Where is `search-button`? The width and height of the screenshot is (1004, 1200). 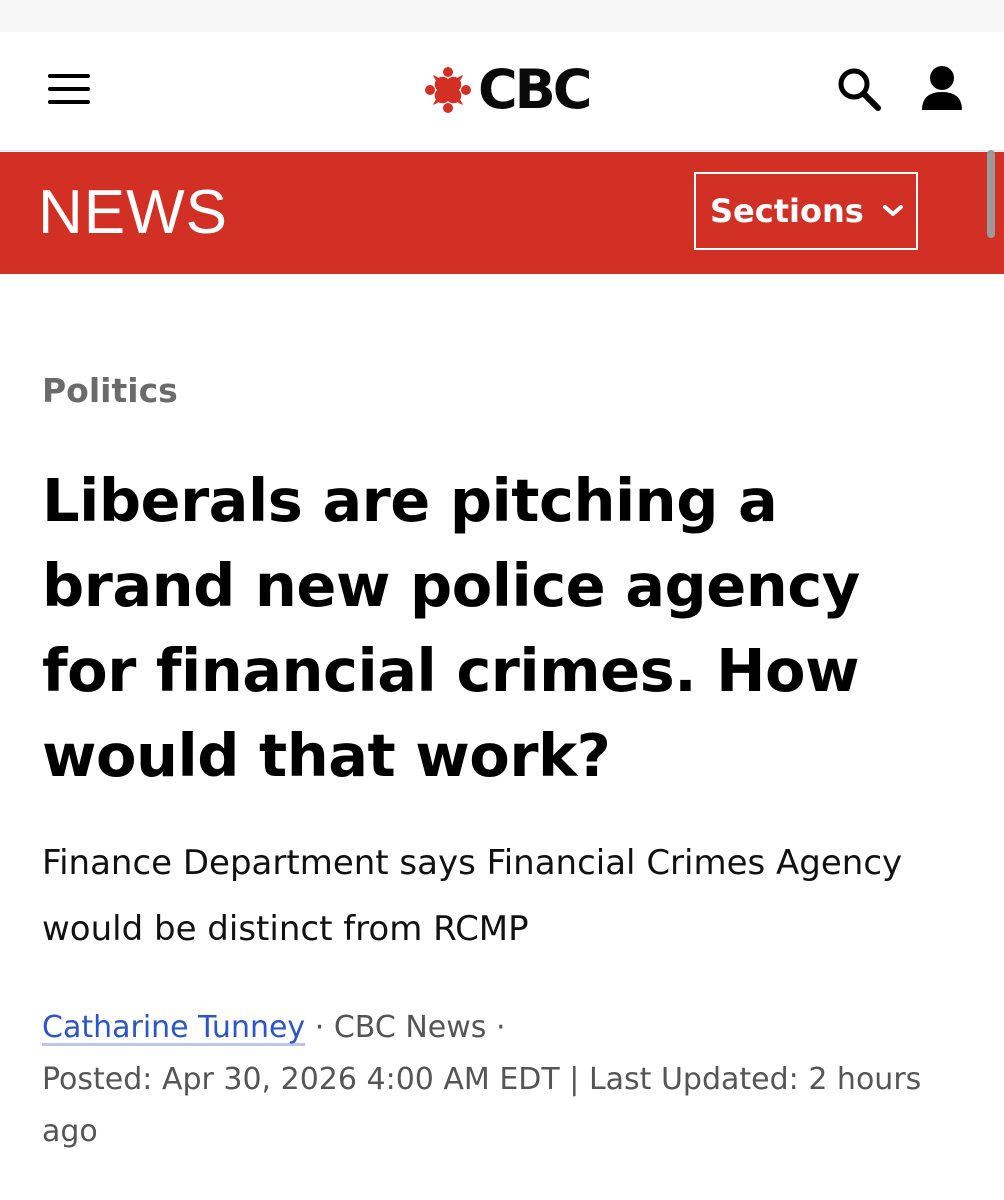 search-button is located at coordinates (860, 90).